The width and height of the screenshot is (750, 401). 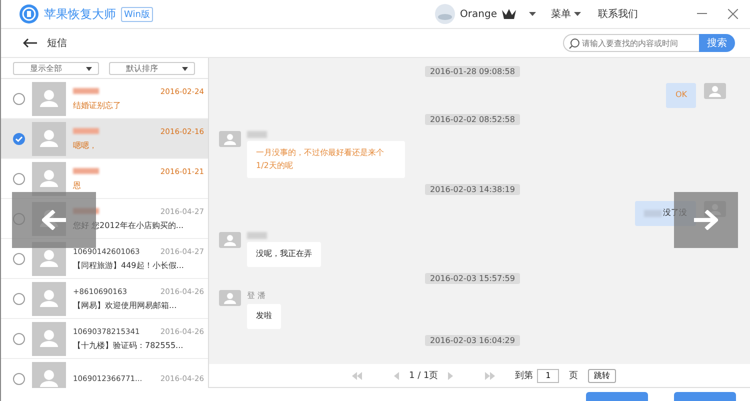 I want to click on filter-dropdown: 默认排序, so click(x=152, y=68).